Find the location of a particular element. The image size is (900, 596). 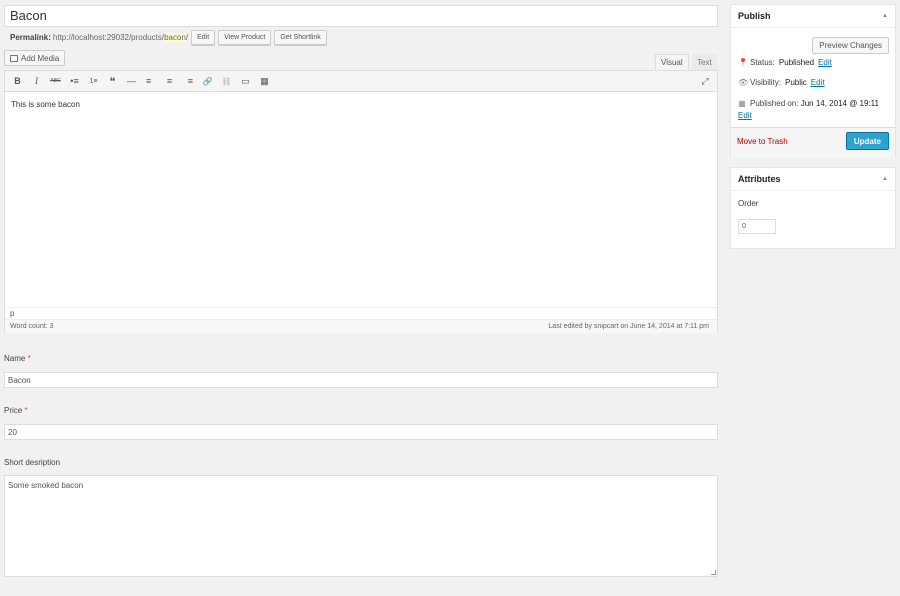

permalink-slug: bacon is located at coordinates (175, 37).